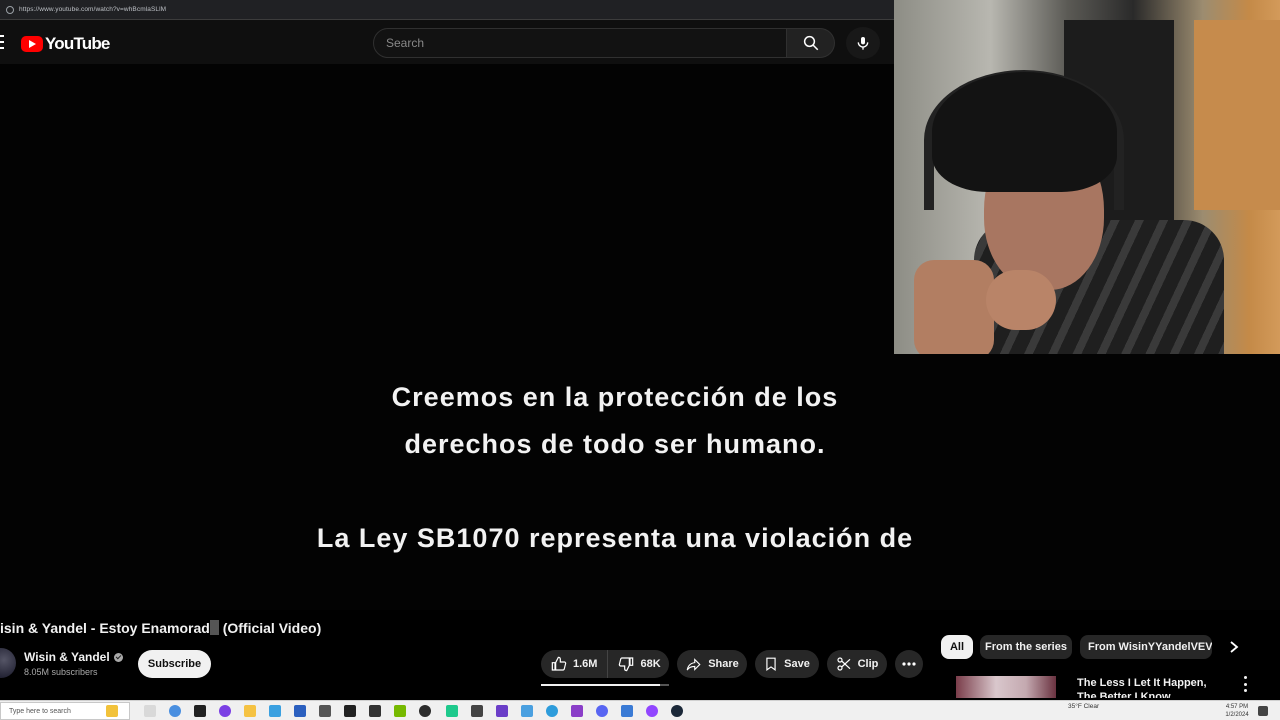 The width and height of the screenshot is (1280, 720). I want to click on like-button: 1.6M, so click(575, 664).